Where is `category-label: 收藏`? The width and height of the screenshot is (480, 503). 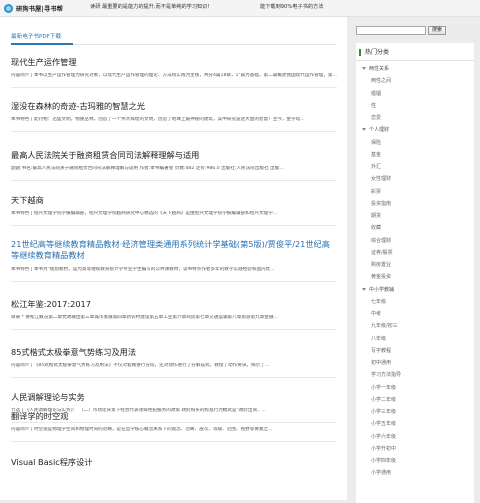 category-label: 收藏 is located at coordinates (376, 228).